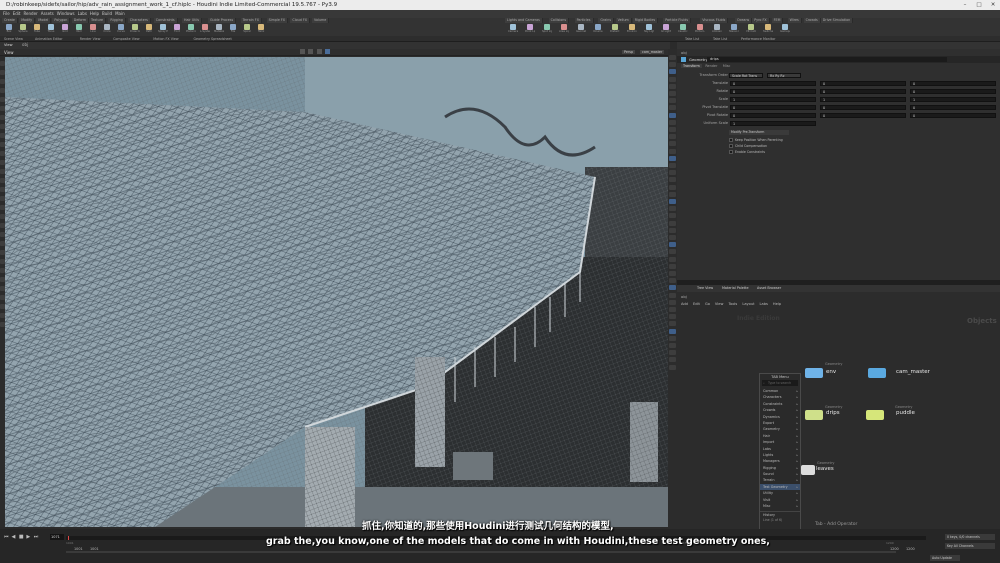 This screenshot has width=1000, height=563. I want to click on menu-item-file: File, so click(6, 14).